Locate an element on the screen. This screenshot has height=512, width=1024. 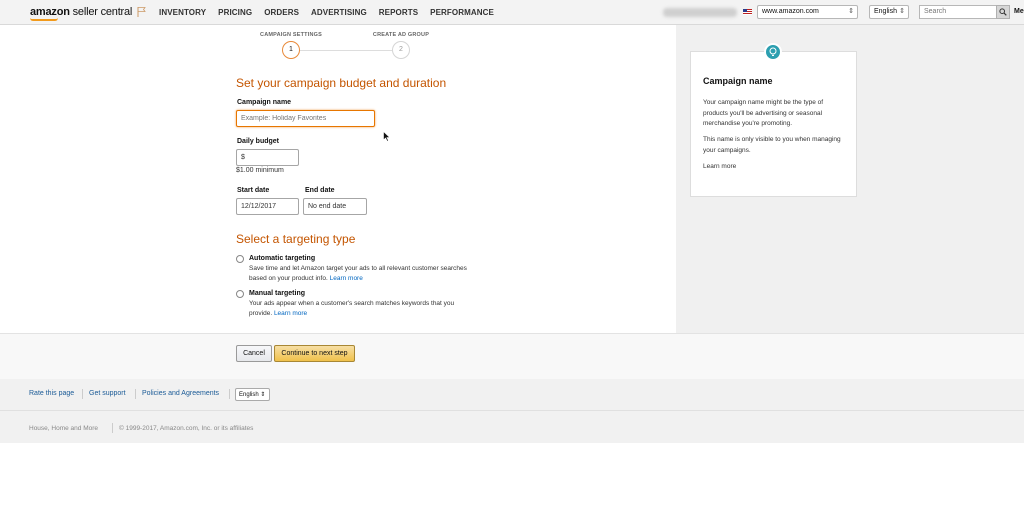
nav-pricing: PRICING is located at coordinates (235, 12).